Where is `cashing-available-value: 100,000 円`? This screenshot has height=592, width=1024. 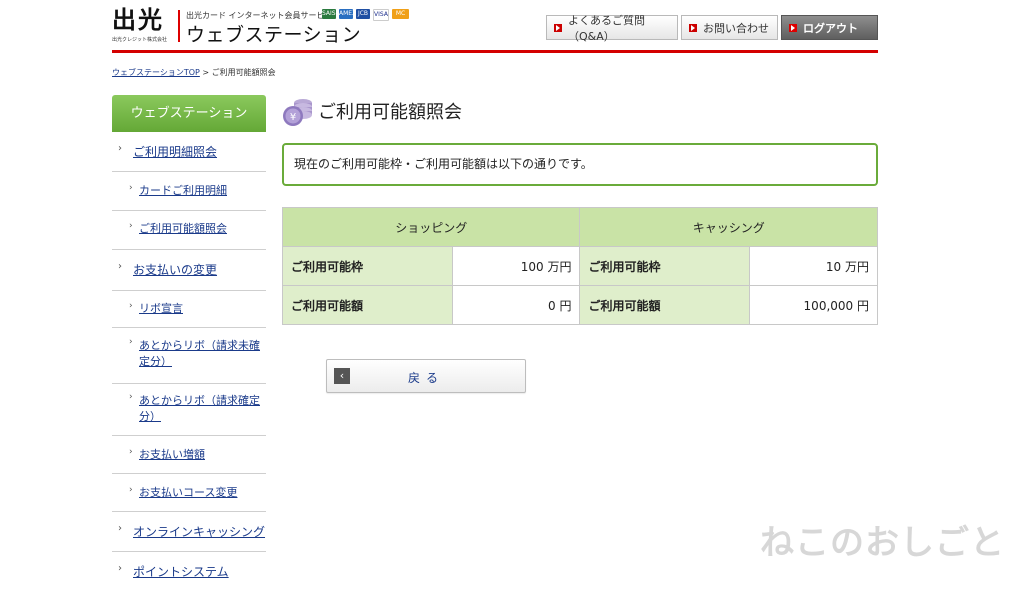 cashing-available-value: 100,000 円 is located at coordinates (813, 305).